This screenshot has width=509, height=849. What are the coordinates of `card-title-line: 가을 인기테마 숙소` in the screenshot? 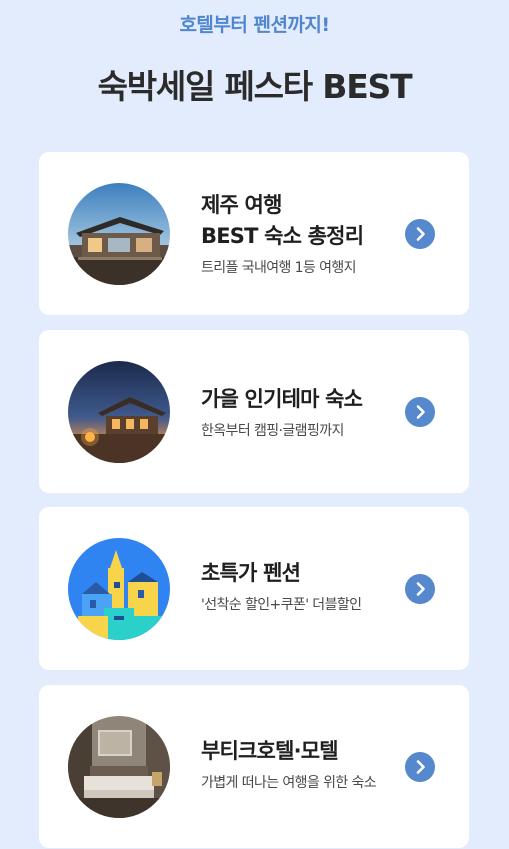 It's located at (282, 399).